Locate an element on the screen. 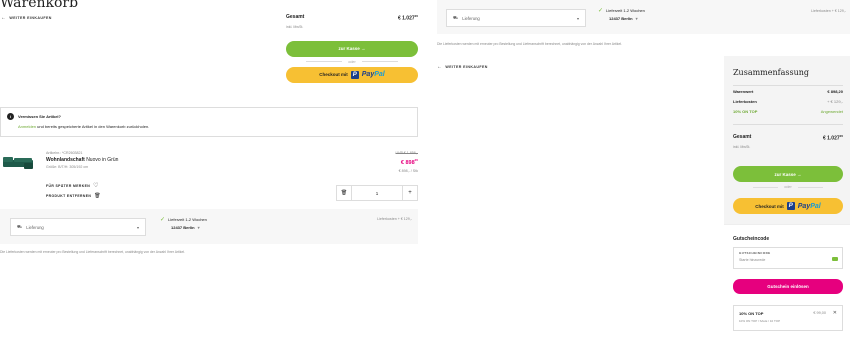  remove-product-label: PRODUKT ENTFERNEN is located at coordinates (69, 196).